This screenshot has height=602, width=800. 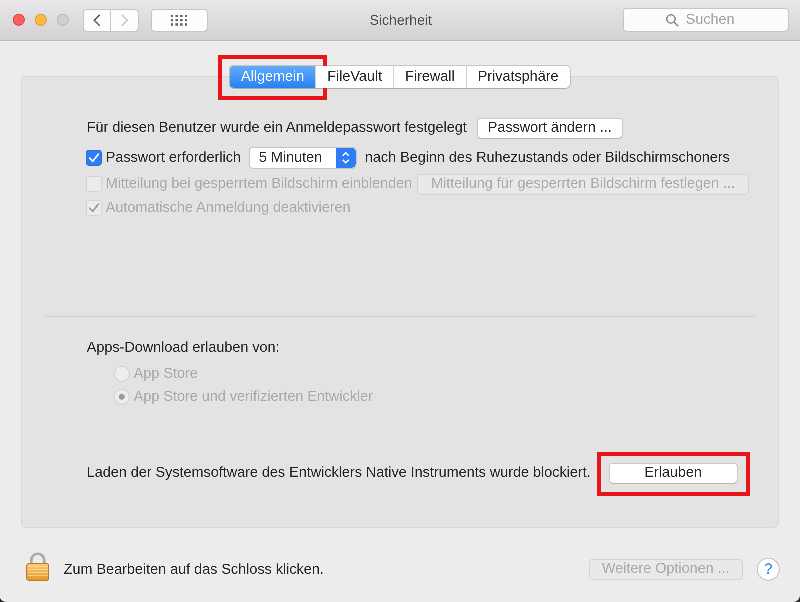 I want to click on popup-button: 5 Minuten, so click(x=303, y=158).